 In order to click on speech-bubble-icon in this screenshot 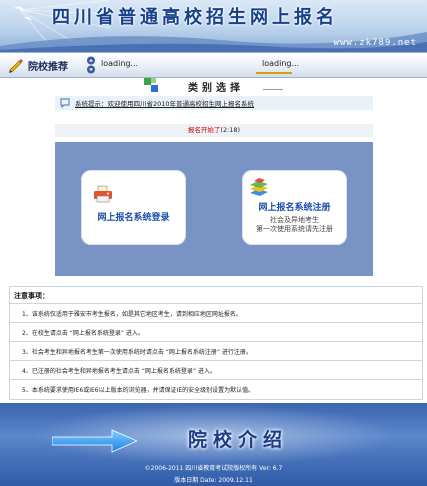, I will do `click(65, 103)`.